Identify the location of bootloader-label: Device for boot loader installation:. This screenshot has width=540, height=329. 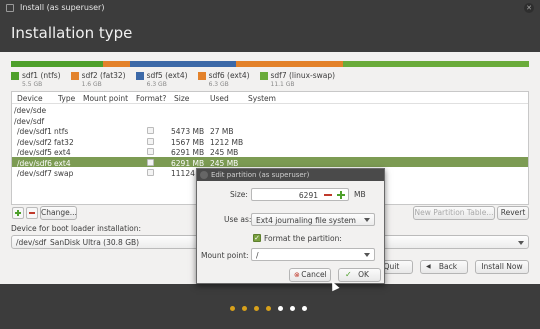
(76, 228).